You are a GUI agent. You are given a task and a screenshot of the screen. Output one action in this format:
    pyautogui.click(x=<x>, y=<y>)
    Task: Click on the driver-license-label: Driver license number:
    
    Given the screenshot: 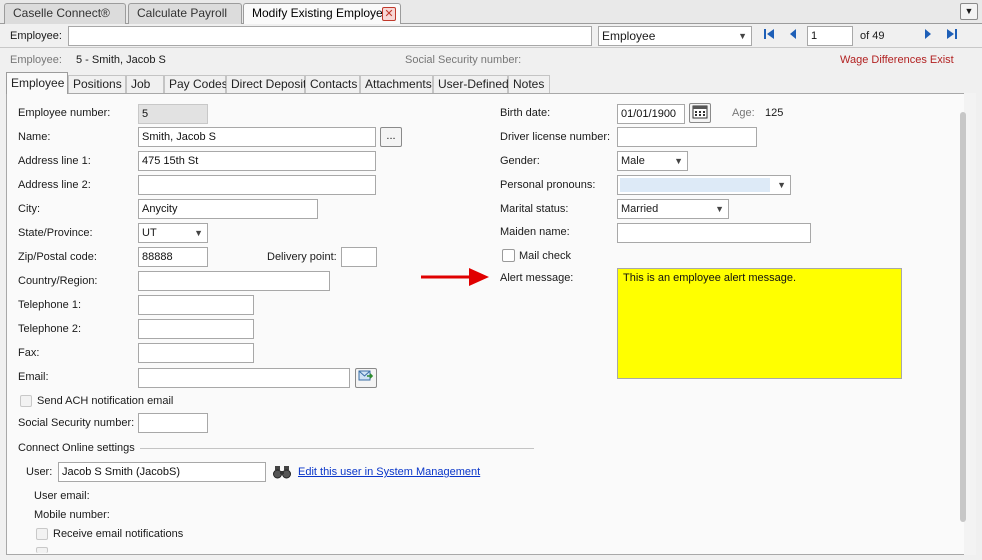 What is the action you would take?
    pyautogui.click(x=555, y=137)
    